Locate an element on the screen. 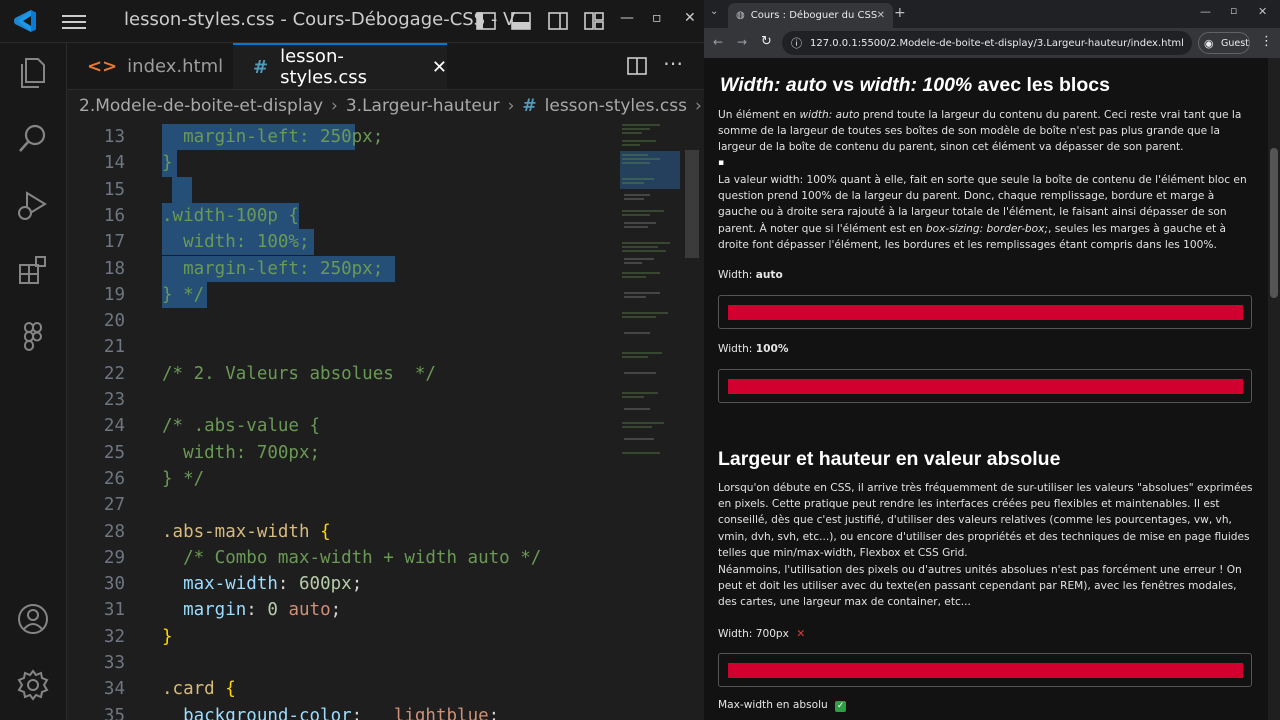 The height and width of the screenshot is (720, 1280). code-line: 24 /* .abs-value { is located at coordinates (347, 426).